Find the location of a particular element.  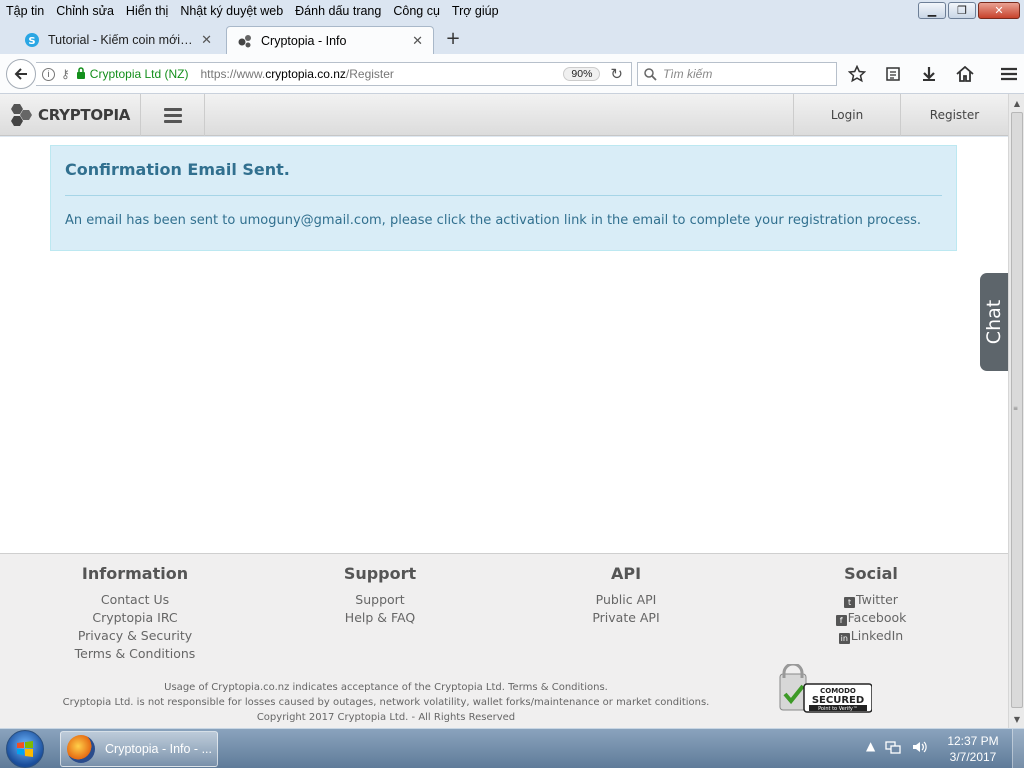

volume-icon is located at coordinates (919, 748).